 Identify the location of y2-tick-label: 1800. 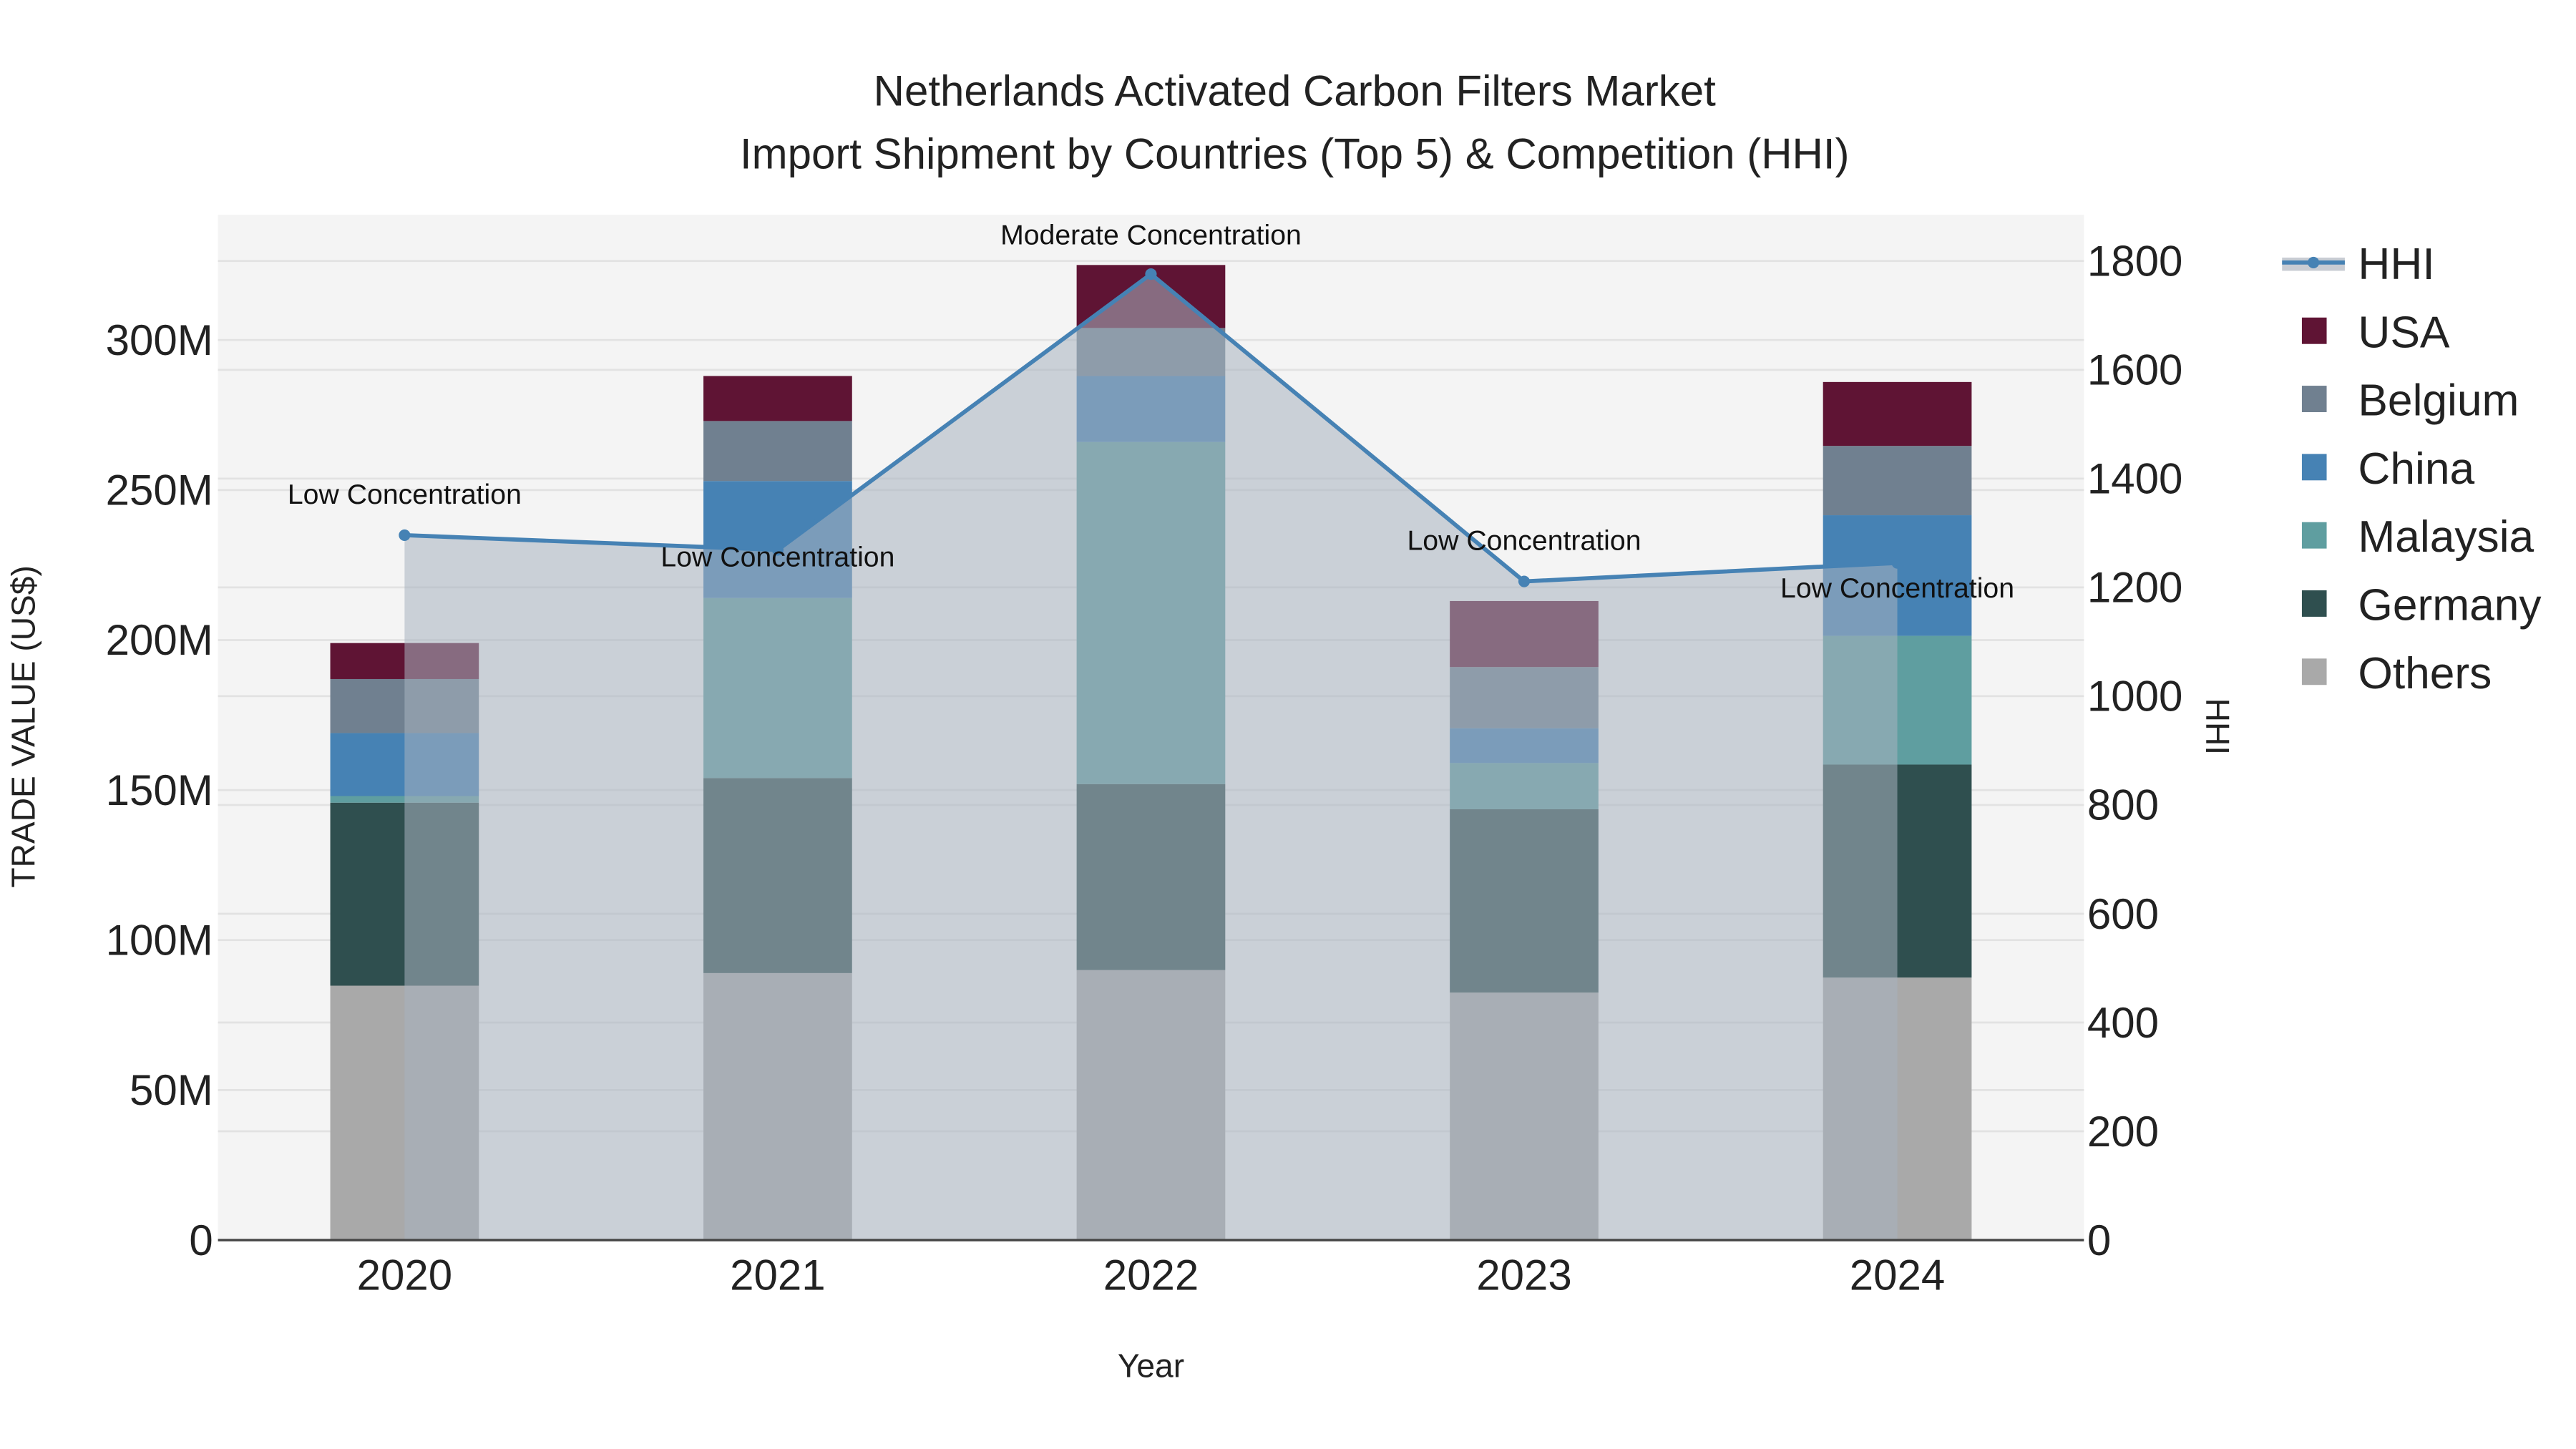
(2134, 262).